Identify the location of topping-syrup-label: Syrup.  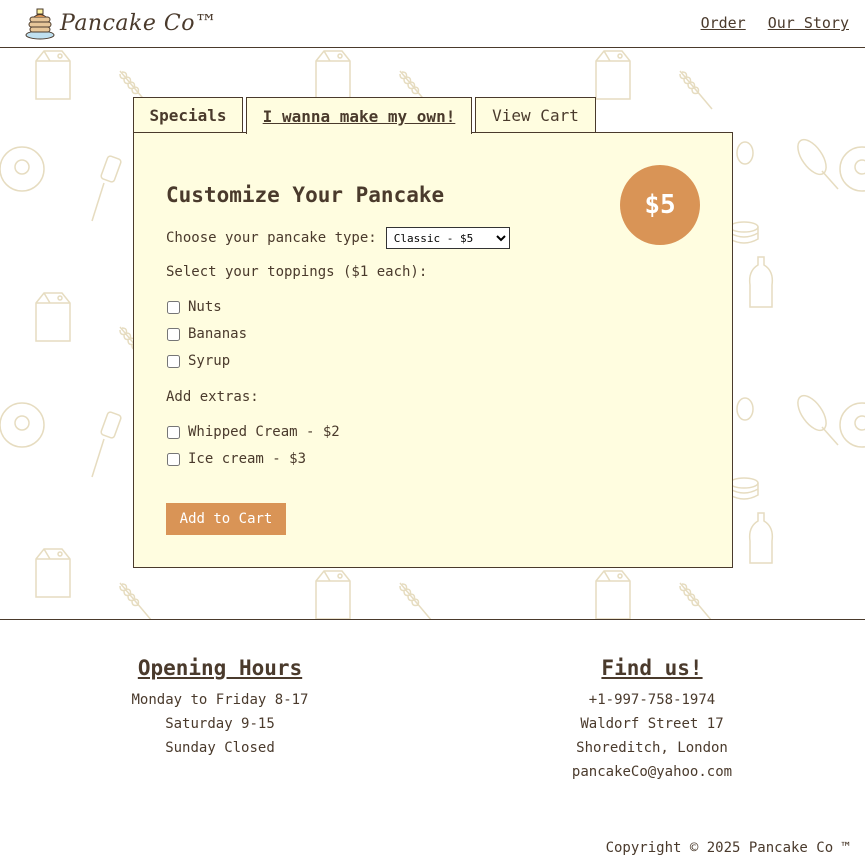
(209, 361).